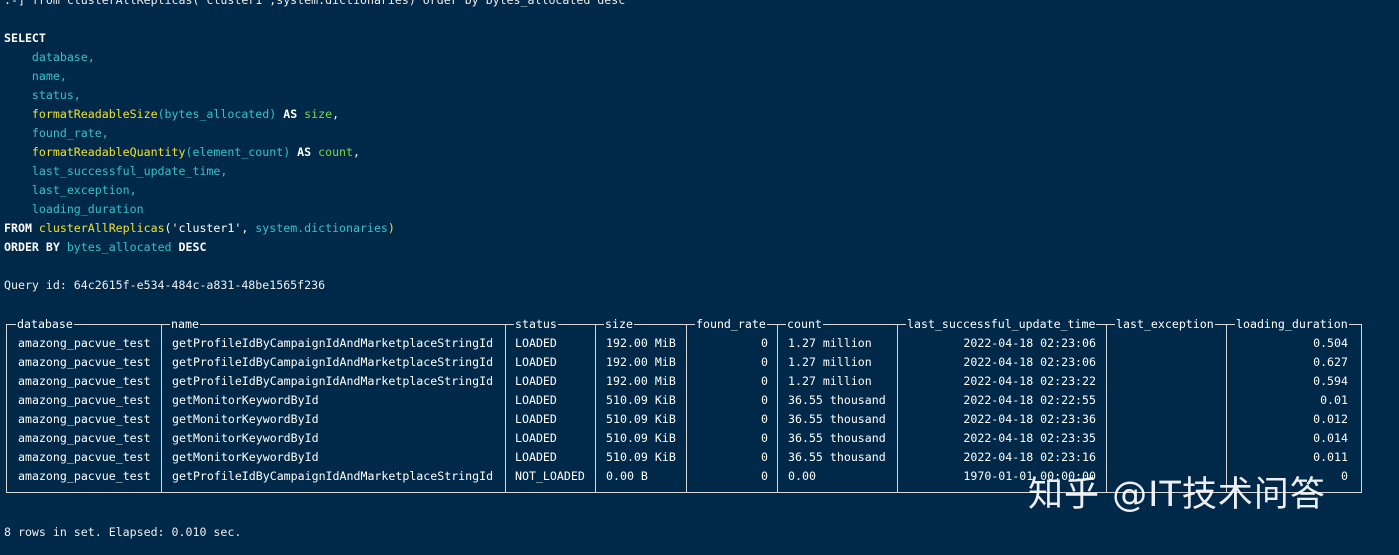 The image size is (1399, 555). I want to click on function-format-readable-size: formatReadableSize, so click(94, 114).